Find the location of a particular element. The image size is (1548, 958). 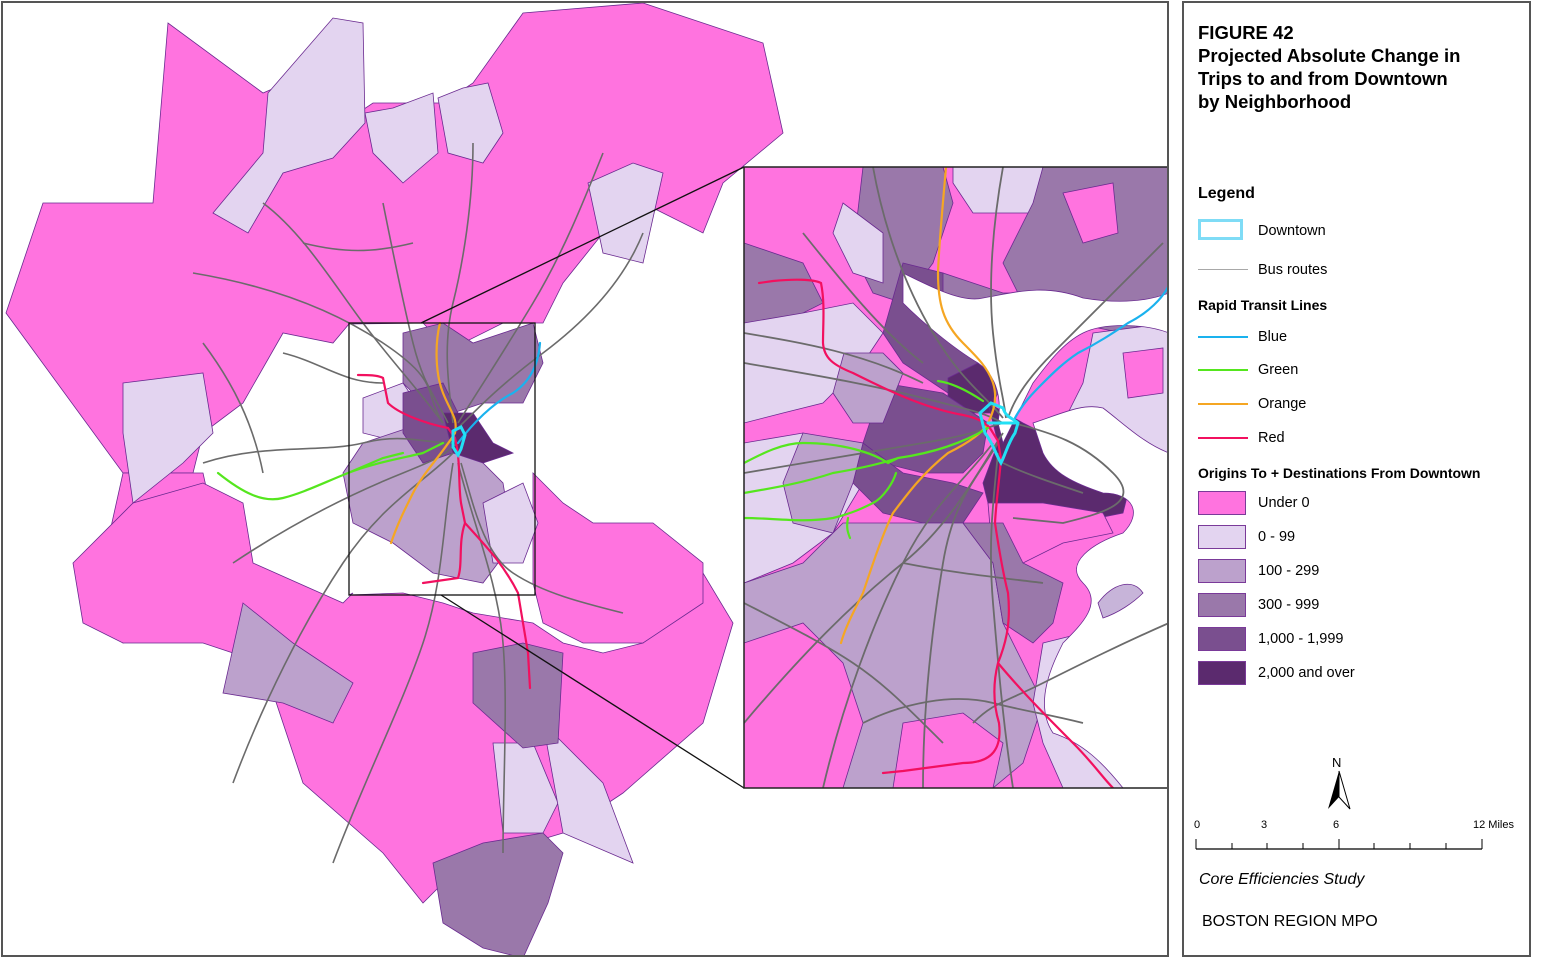

legend-item-class: 300 - 999 is located at coordinates (1258, 605).